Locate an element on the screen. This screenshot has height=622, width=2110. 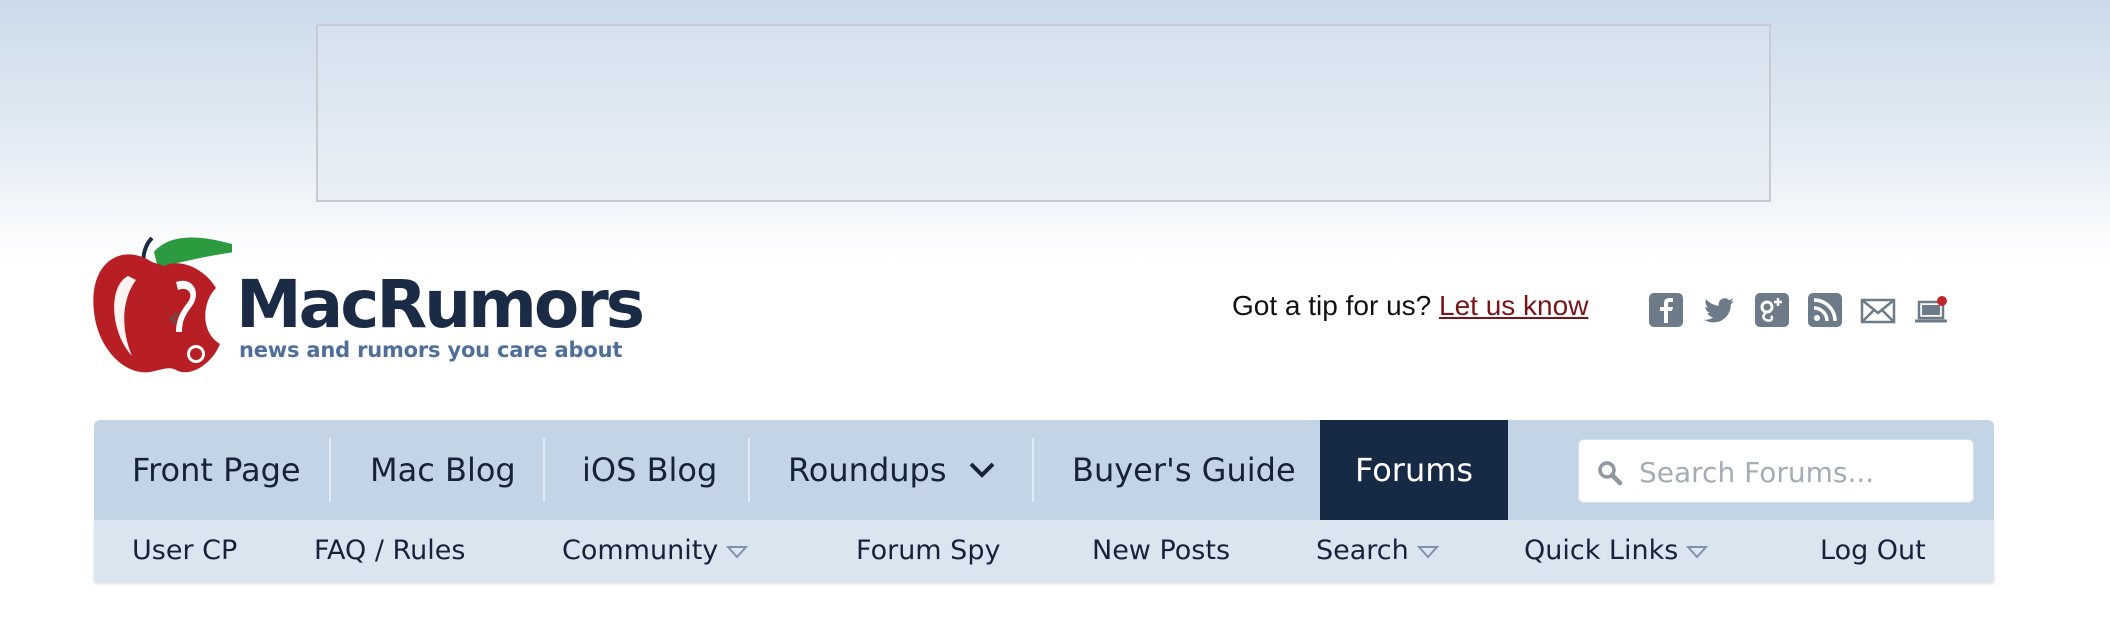
site-logo: MacRumors news and rumors you care about is located at coordinates (368, 307).